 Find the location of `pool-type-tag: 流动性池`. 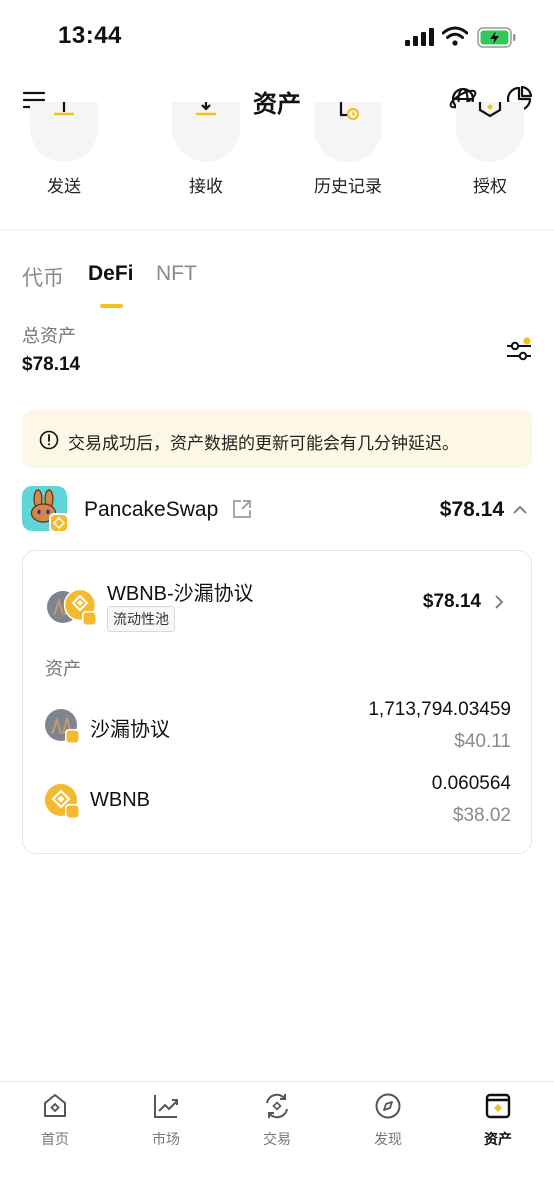

pool-type-tag: 流动性池 is located at coordinates (141, 619).